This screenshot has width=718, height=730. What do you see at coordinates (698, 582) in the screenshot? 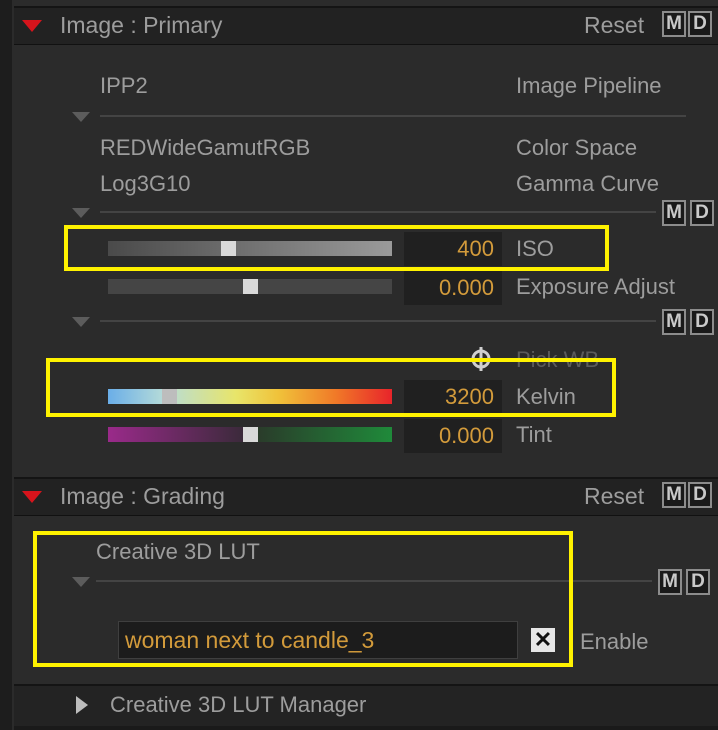
I see `lut-d-button: D` at bounding box center [698, 582].